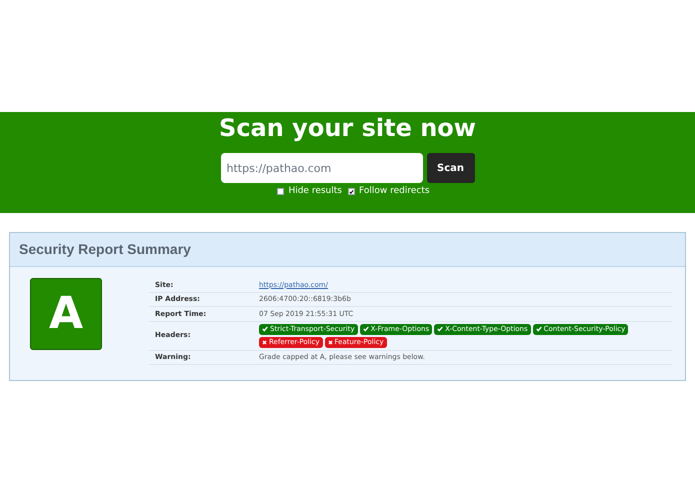 The image size is (695, 494). I want to click on url-input-field: https://pathao.com, so click(321, 168).